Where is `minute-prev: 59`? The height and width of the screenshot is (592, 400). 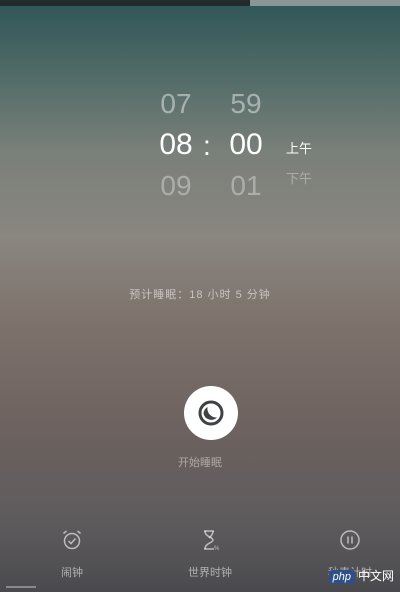
minute-prev: 59 is located at coordinates (246, 104).